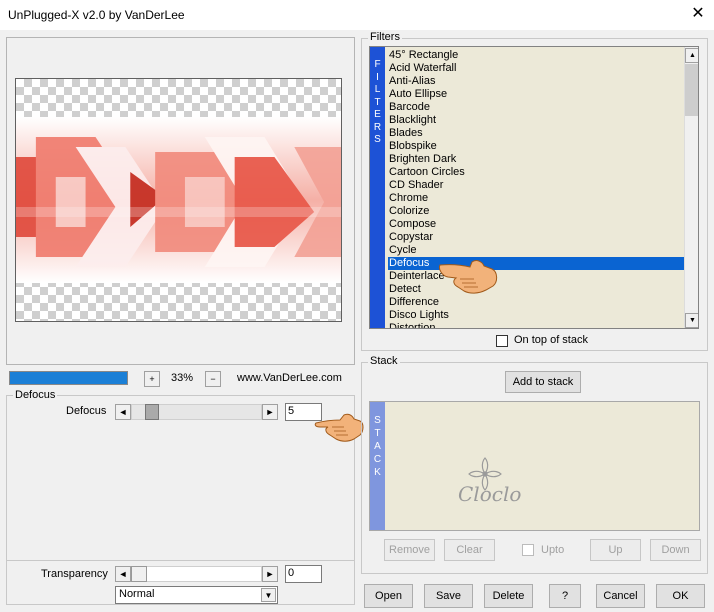 The width and height of the screenshot is (714, 612). I want to click on filter-item: Deinterlace, so click(536, 276).